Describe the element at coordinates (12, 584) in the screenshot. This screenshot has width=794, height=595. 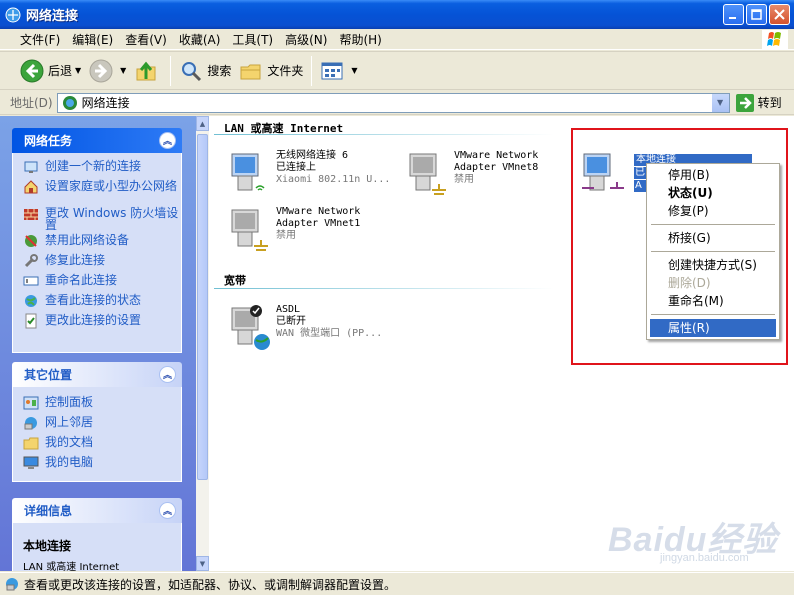
I see `network-status-icon` at that location.